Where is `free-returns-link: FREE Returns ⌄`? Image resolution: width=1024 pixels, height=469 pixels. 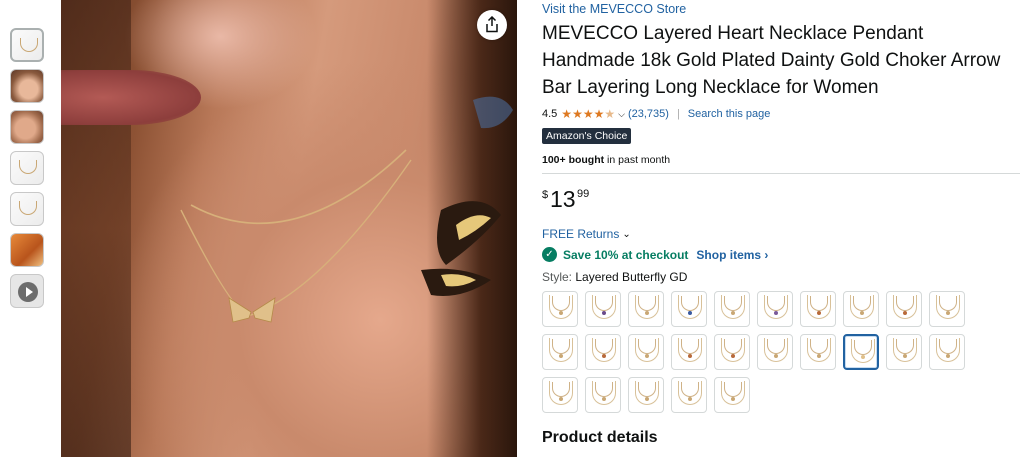 free-returns-link: FREE Returns ⌄ is located at coordinates (781, 234).